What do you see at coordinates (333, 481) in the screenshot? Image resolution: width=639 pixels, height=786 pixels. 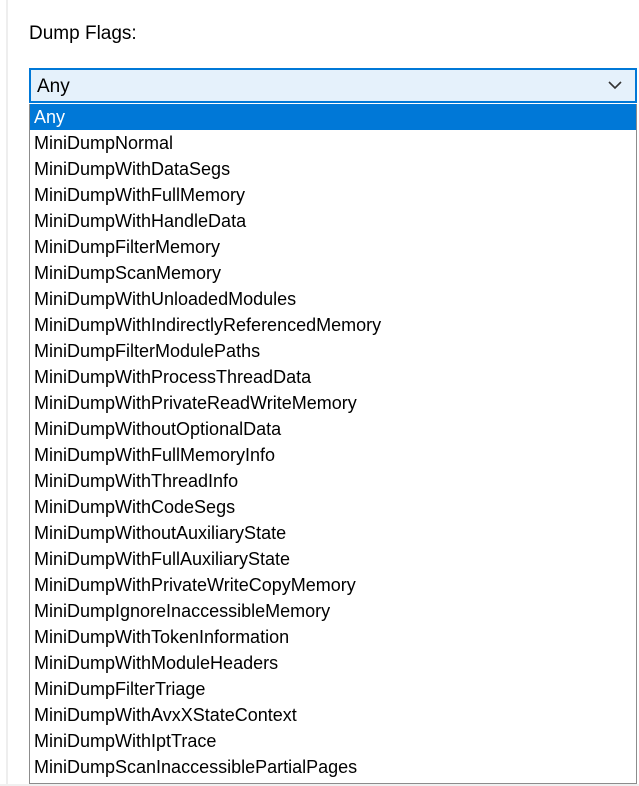 I see `dropdown-option: MiniDumpWithThreadInfo` at bounding box center [333, 481].